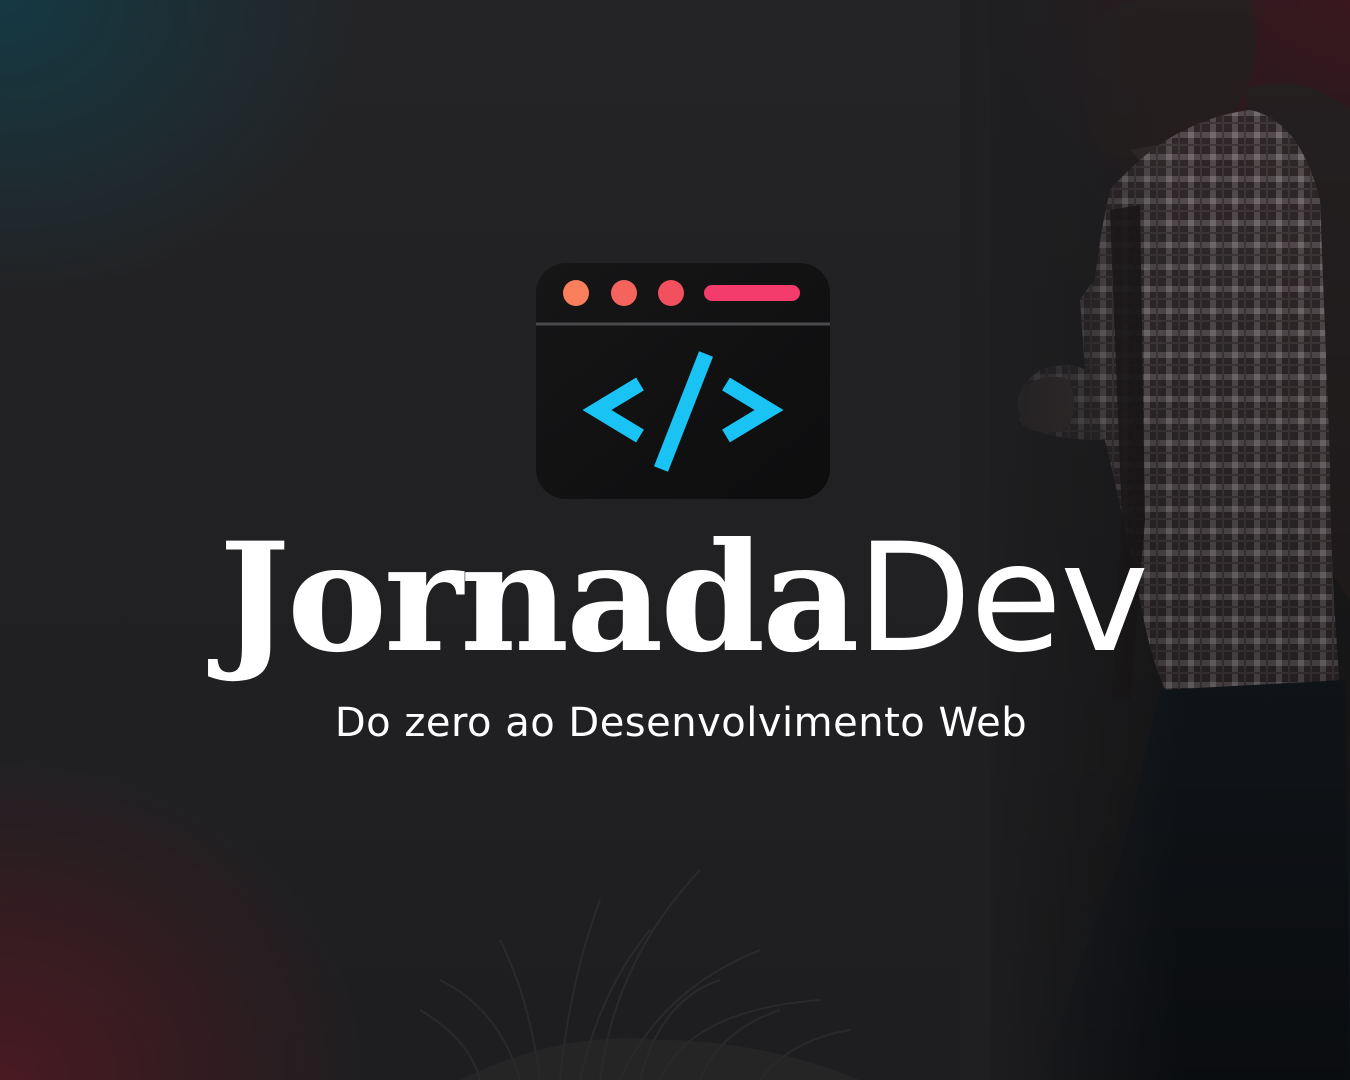 This screenshot has height=1080, width=1350. I want to click on brand-name-bold: Jornada, so click(539, 598).